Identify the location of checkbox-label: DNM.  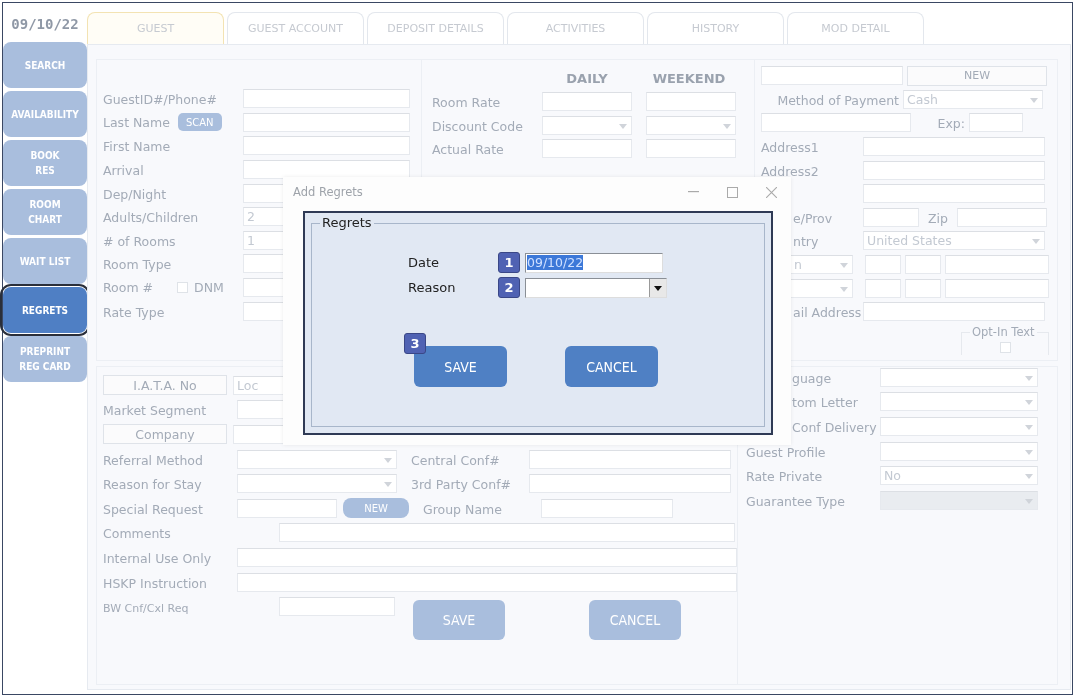
(209, 288).